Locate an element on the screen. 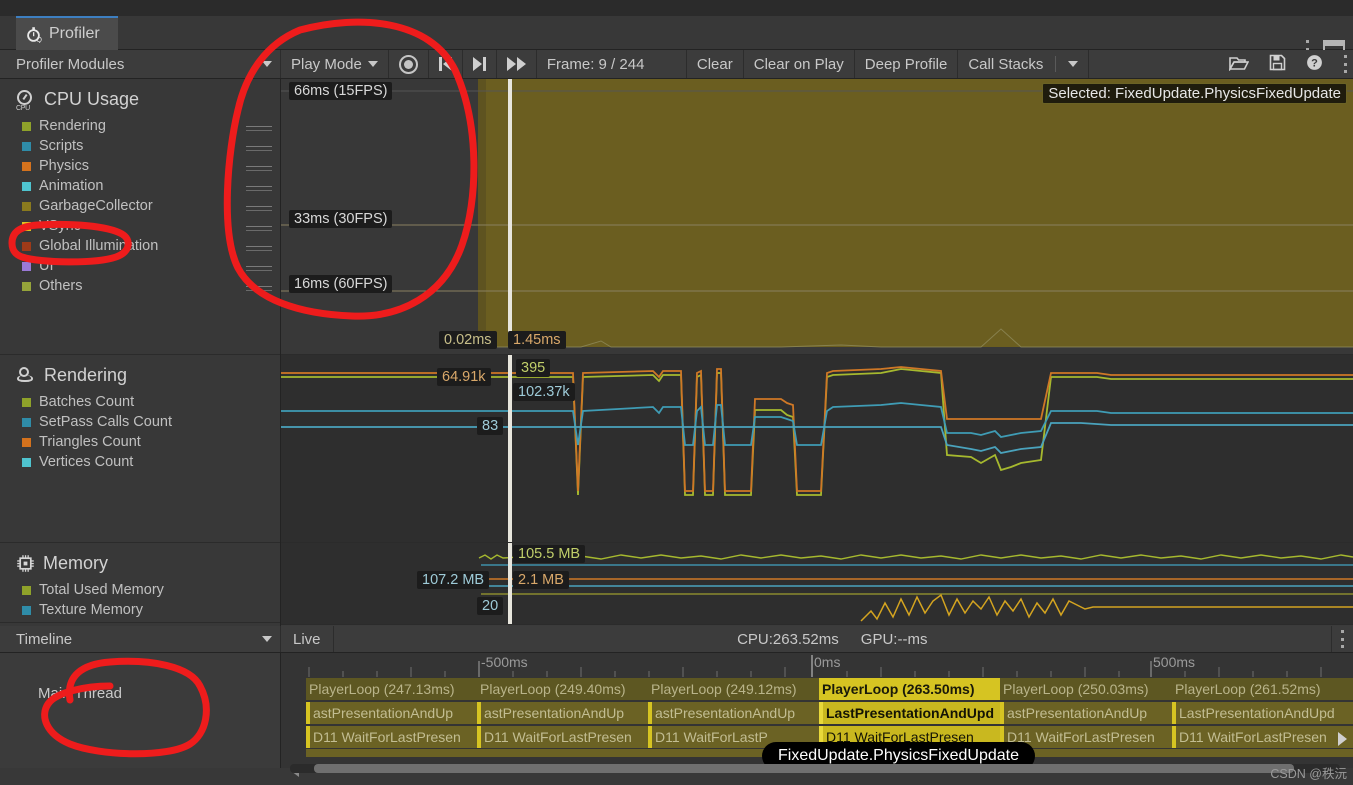  counter-label: Vertices Count is located at coordinates (86, 462).